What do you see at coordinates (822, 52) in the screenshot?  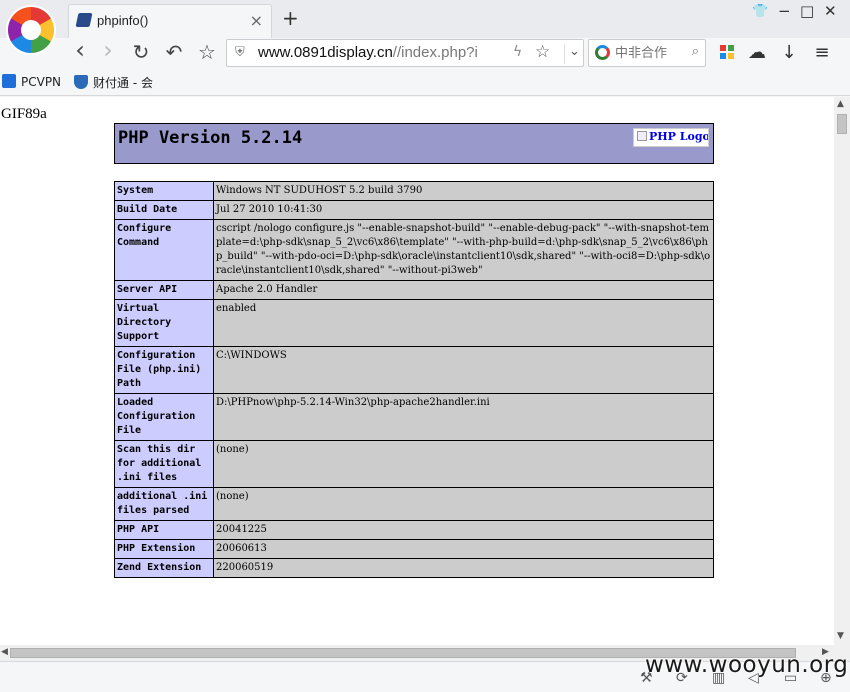 I see `menu-icon: ≡` at bounding box center [822, 52].